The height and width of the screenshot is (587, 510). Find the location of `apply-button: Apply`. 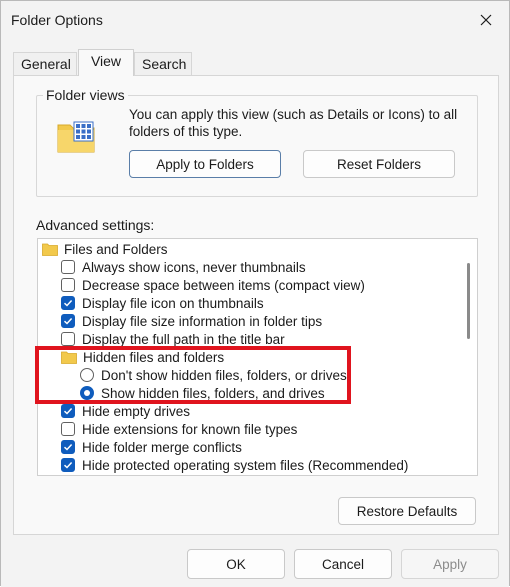

apply-button: Apply is located at coordinates (450, 564).